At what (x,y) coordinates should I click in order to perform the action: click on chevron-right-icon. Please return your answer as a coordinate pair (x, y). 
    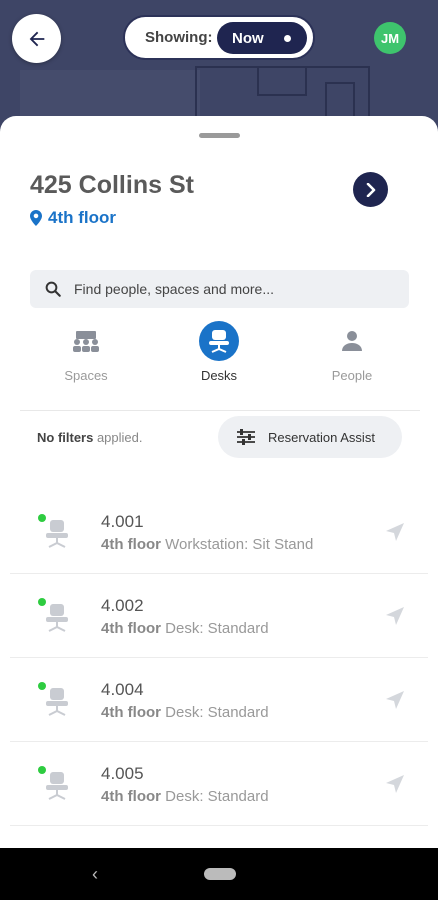
    Looking at the image, I should click on (370, 189).